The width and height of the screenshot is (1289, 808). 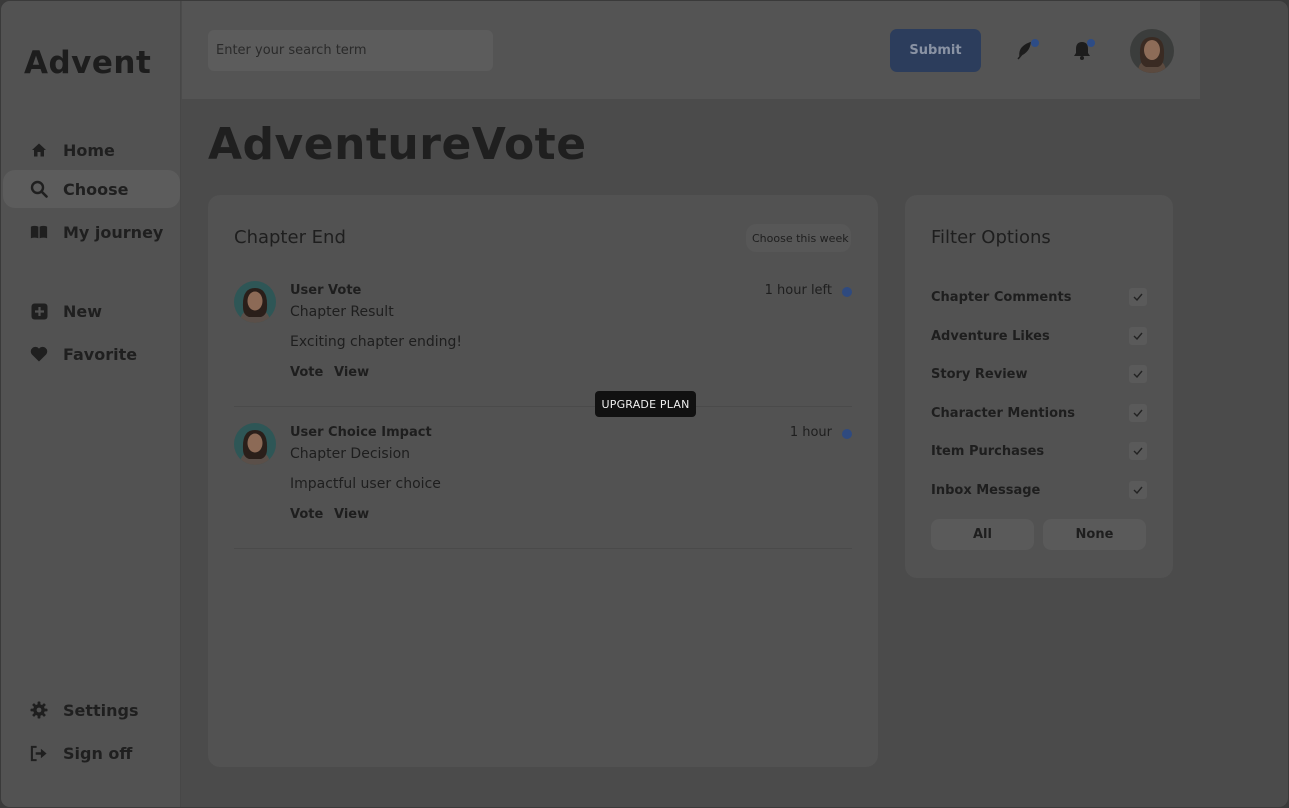 I want to click on user-avatar, so click(x=1152, y=51).